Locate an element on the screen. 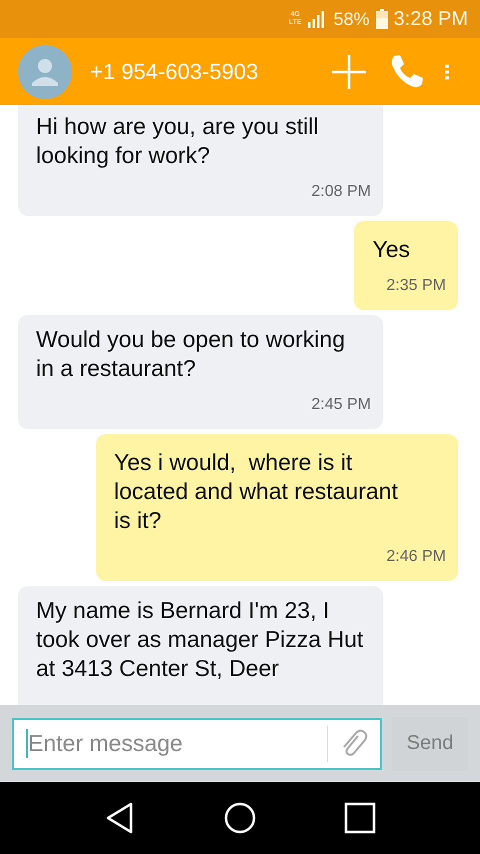 The height and width of the screenshot is (854, 480). message-field: Enter message is located at coordinates (197, 744).